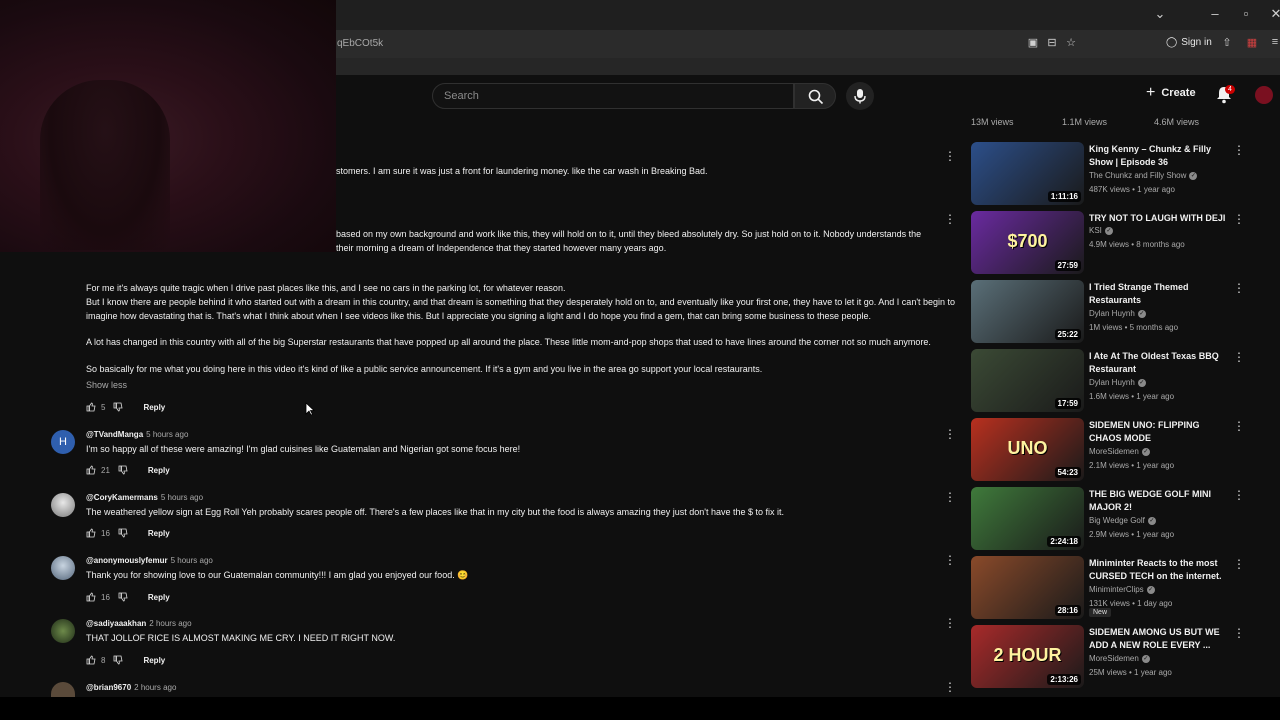 The height and width of the screenshot is (720, 1280). What do you see at coordinates (106, 385) in the screenshot?
I see `show-less-link: Show less` at bounding box center [106, 385].